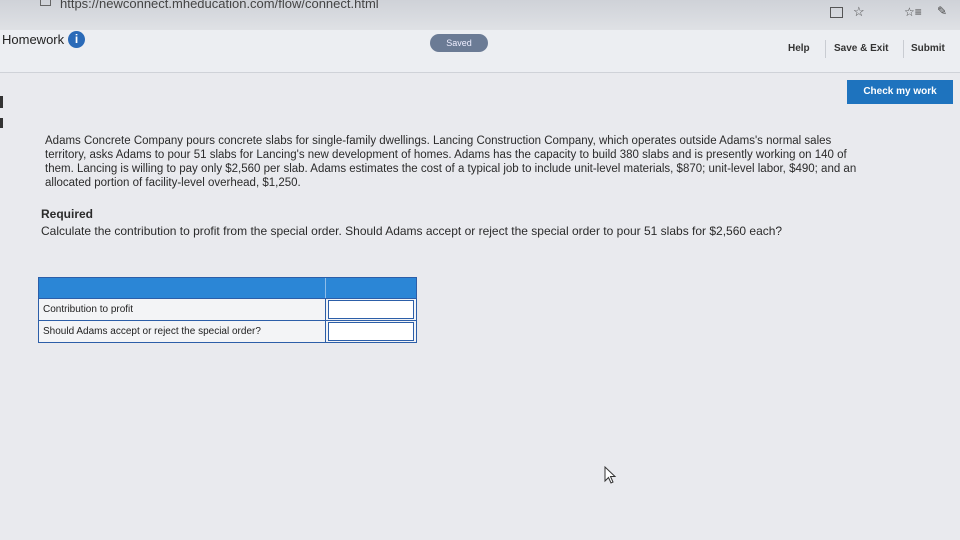 The width and height of the screenshot is (960, 540). Describe the element at coordinates (928, 48) in the screenshot. I see `submit-button: Submit` at that location.